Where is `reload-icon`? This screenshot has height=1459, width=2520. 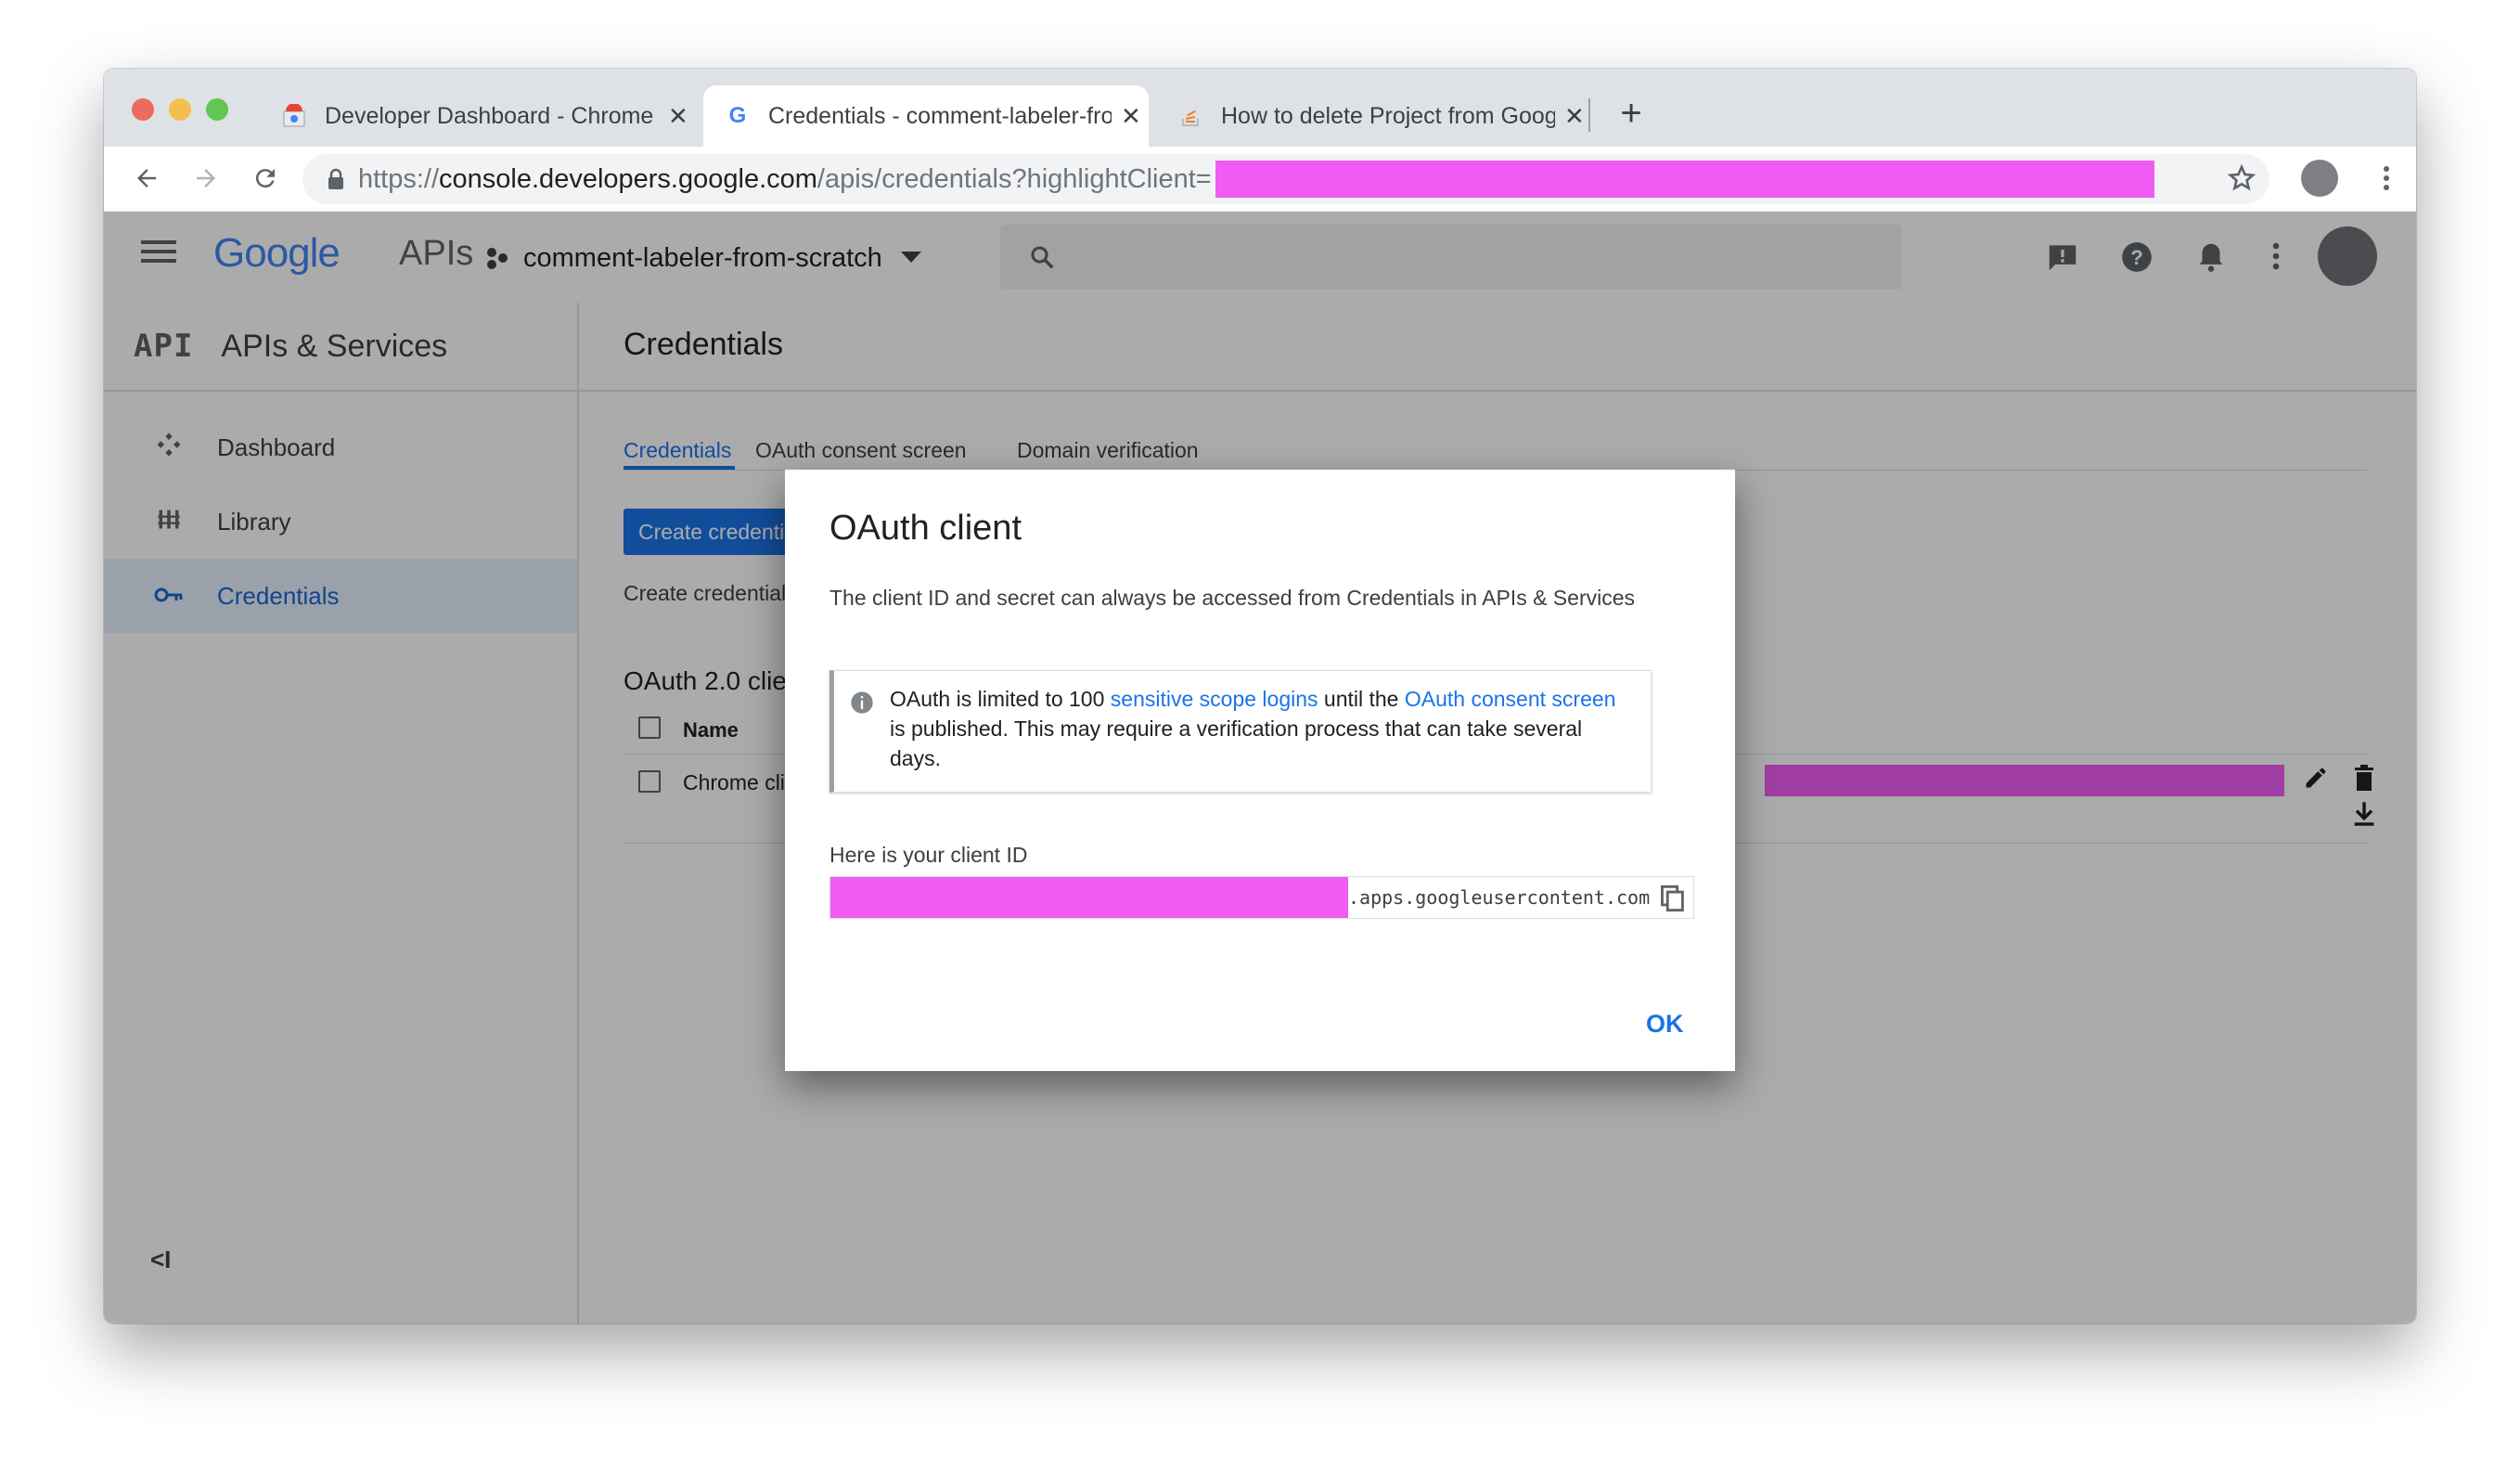 reload-icon is located at coordinates (265, 178).